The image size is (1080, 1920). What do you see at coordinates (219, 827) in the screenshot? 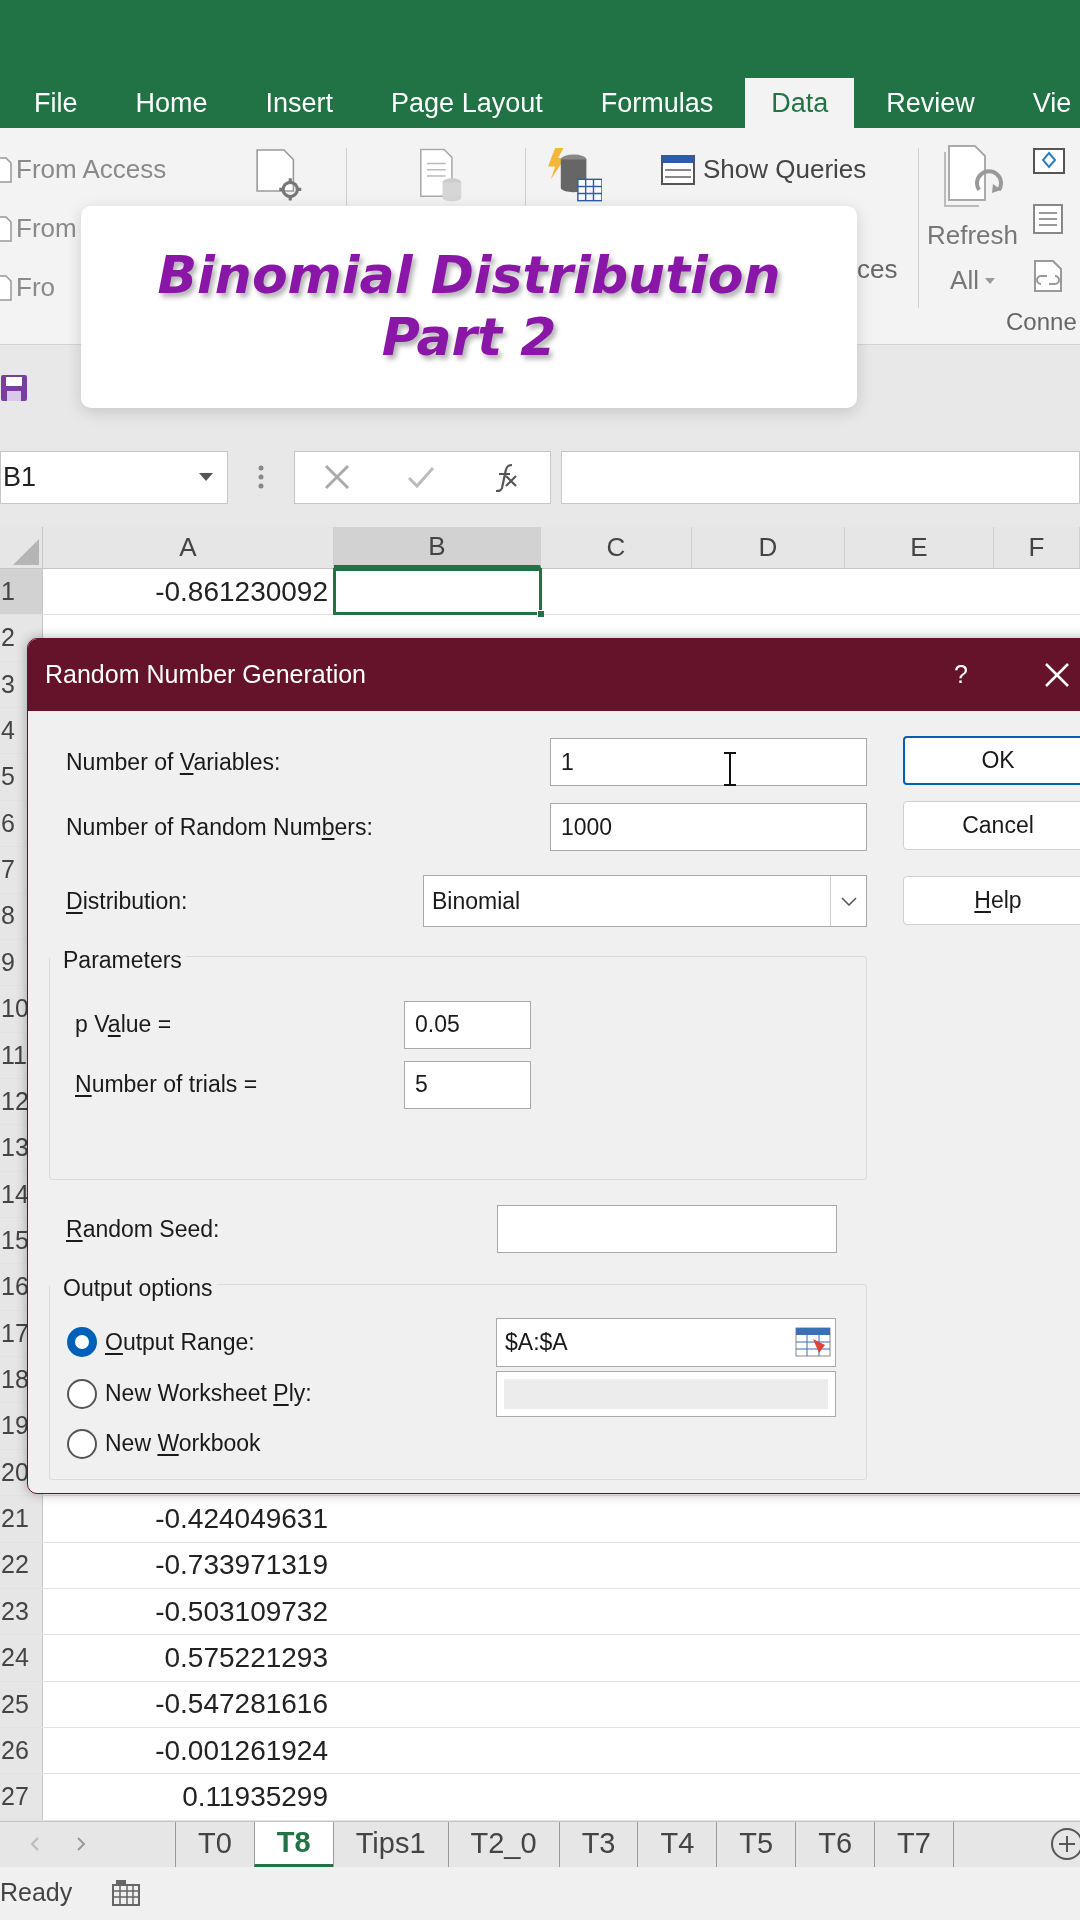
I see `field-label: Number of Random Numbers:` at bounding box center [219, 827].